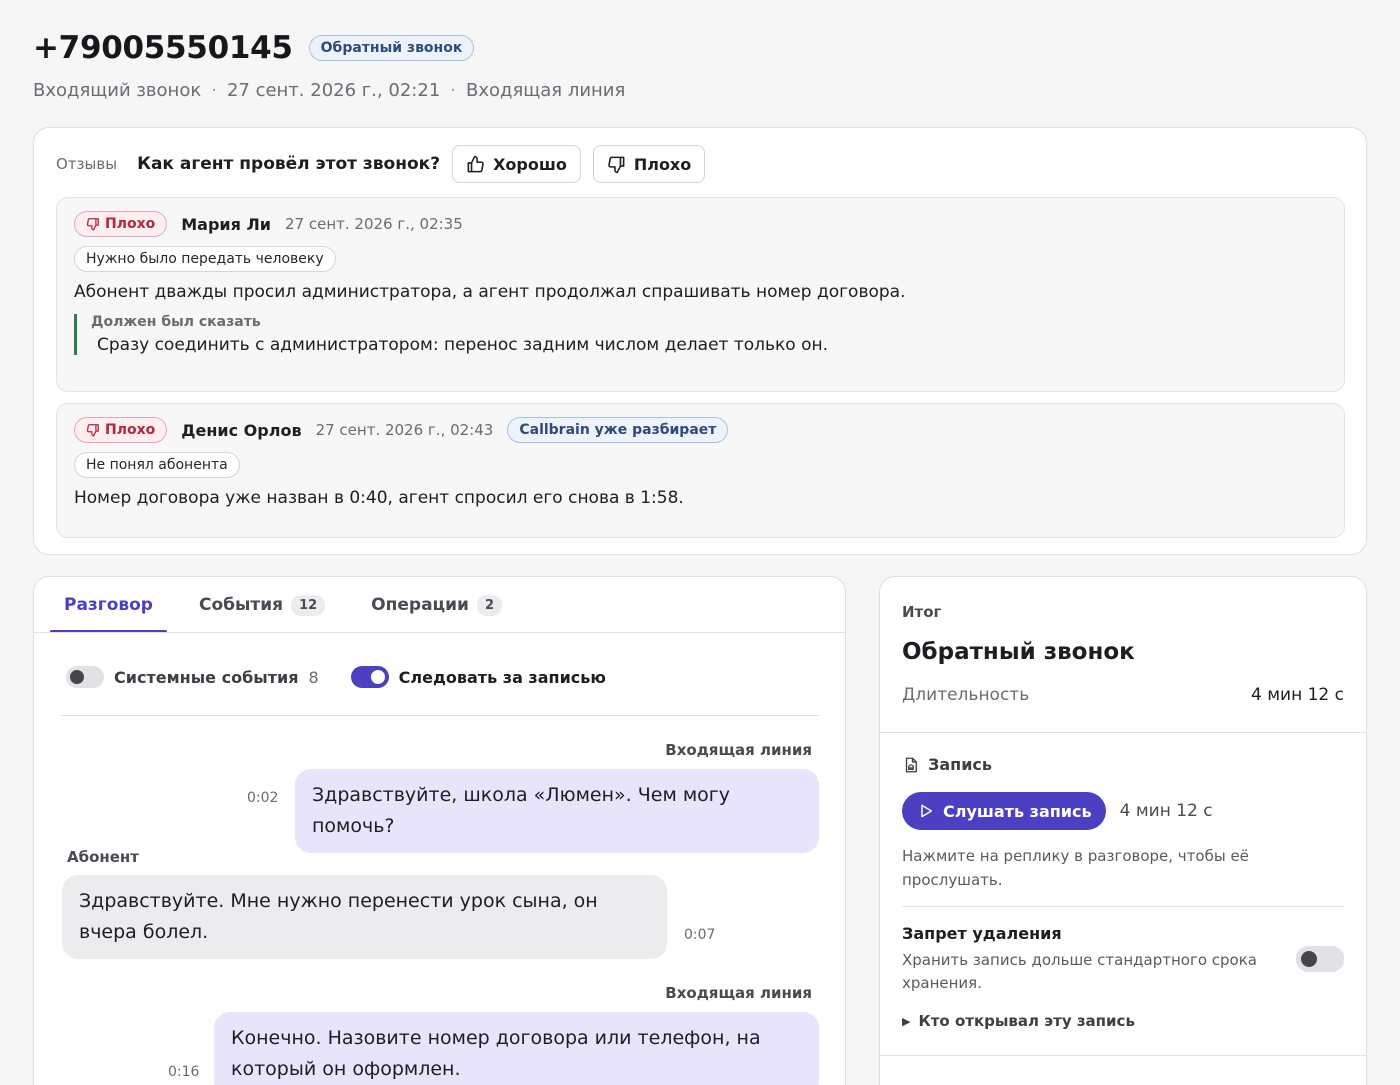  What do you see at coordinates (420, 605) in the screenshot?
I see `tab-label: Операции` at bounding box center [420, 605].